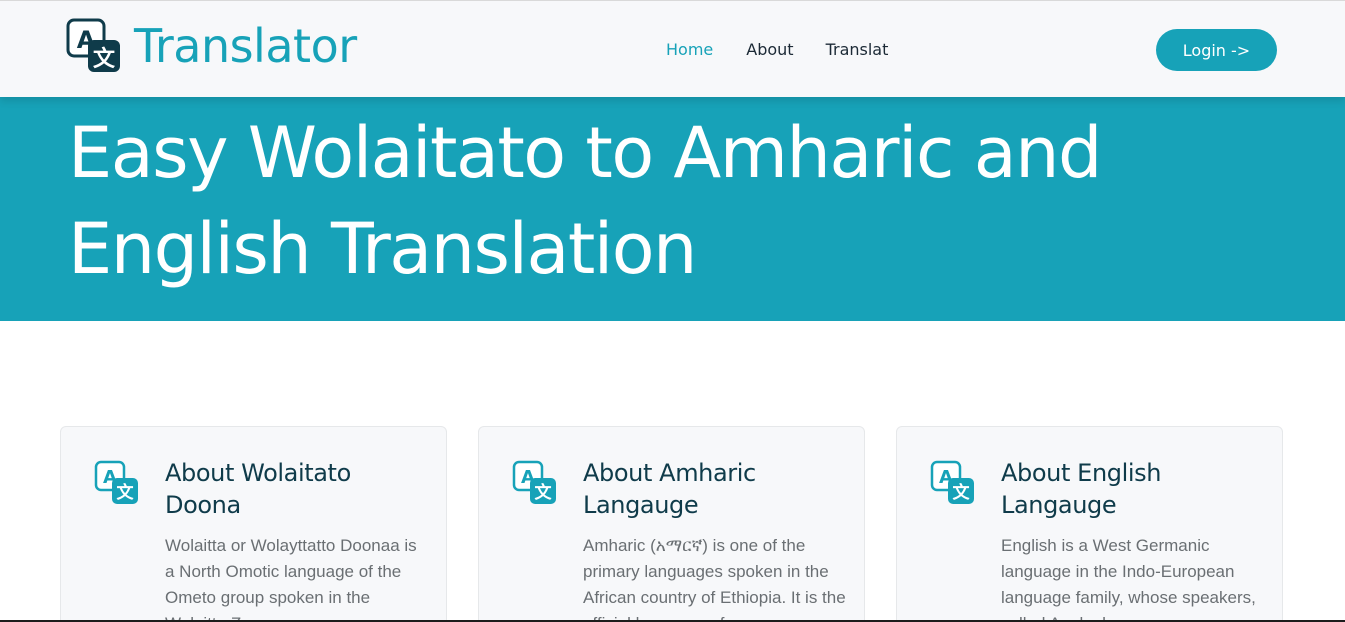  I want to click on login-button: Login ->, so click(1216, 50).